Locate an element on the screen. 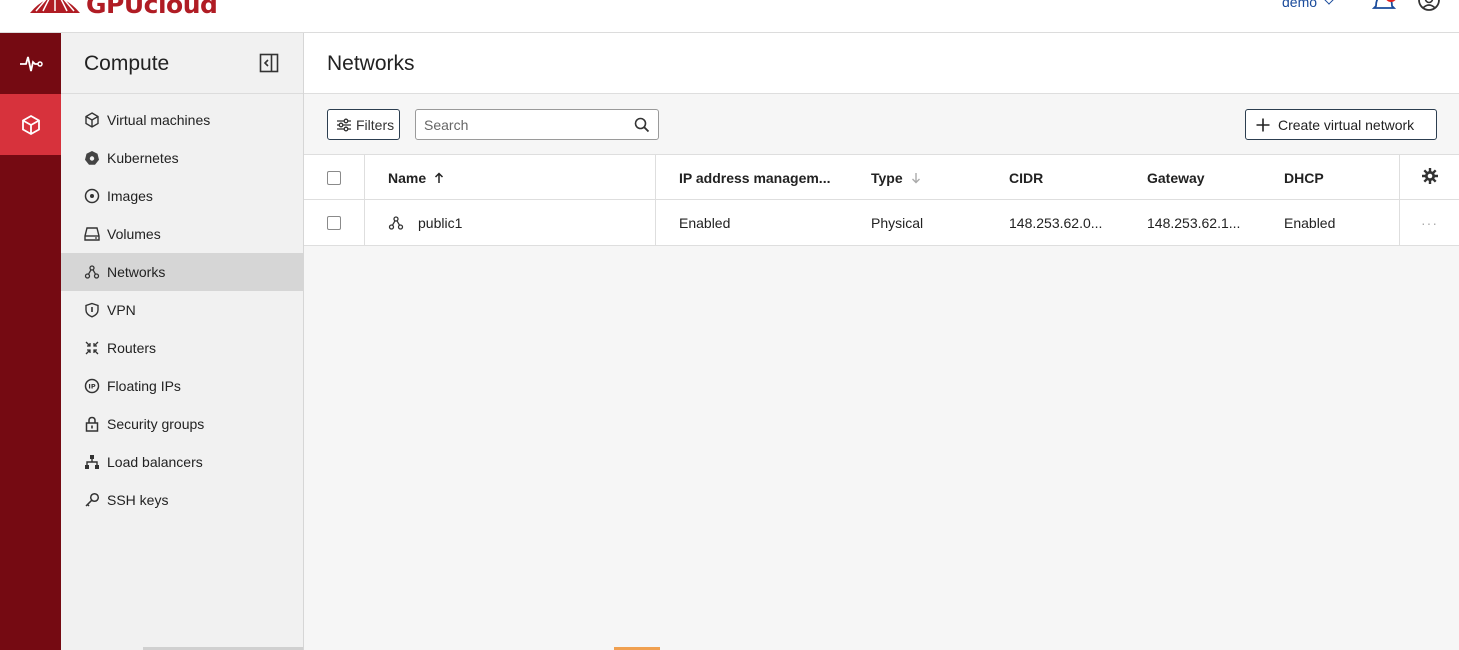 Image resolution: width=1459 pixels, height=650 pixels. column-header-name: Name is located at coordinates (416, 177).